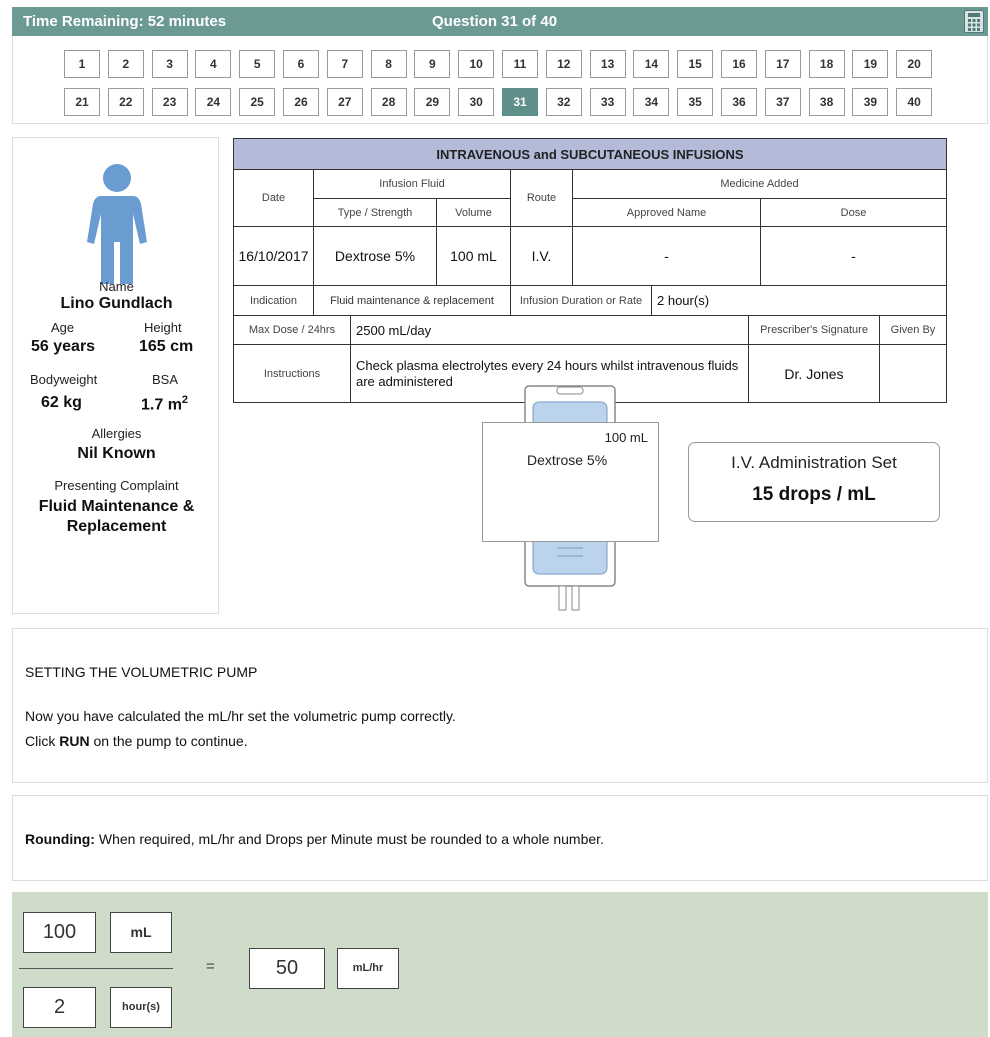  What do you see at coordinates (814, 373) in the screenshot?
I see `prescriber-value: Dr. Jones` at bounding box center [814, 373].